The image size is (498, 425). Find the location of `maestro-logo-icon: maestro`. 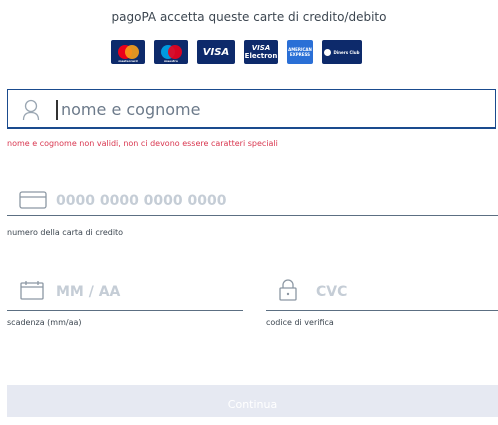

maestro-logo-icon: maestro is located at coordinates (171, 52).